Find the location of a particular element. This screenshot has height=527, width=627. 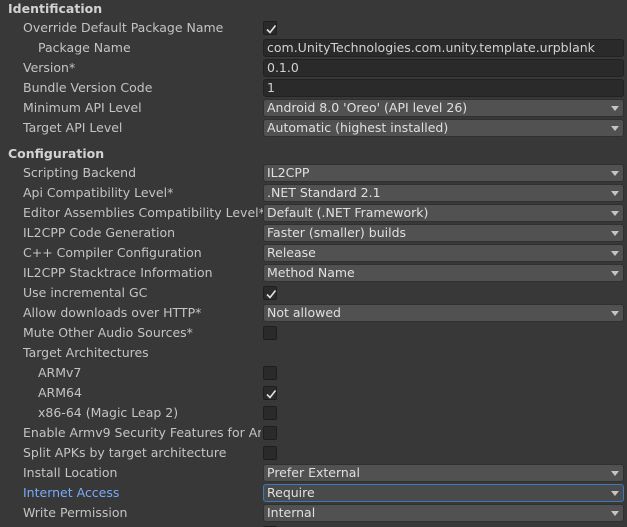

mute-audio-checkbox is located at coordinates (270, 333).